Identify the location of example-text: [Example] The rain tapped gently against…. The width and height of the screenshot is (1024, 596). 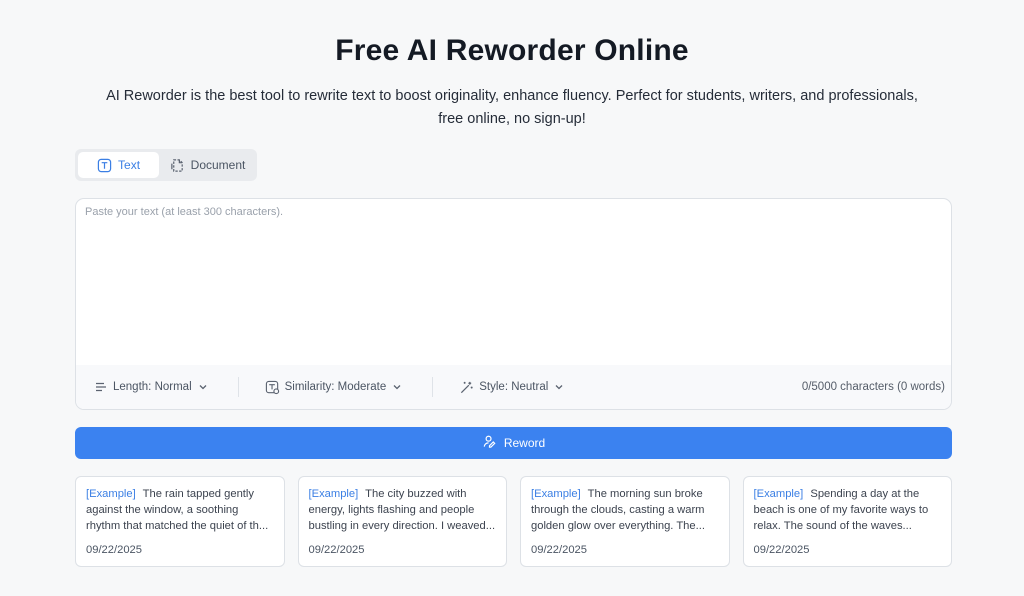
(180, 510).